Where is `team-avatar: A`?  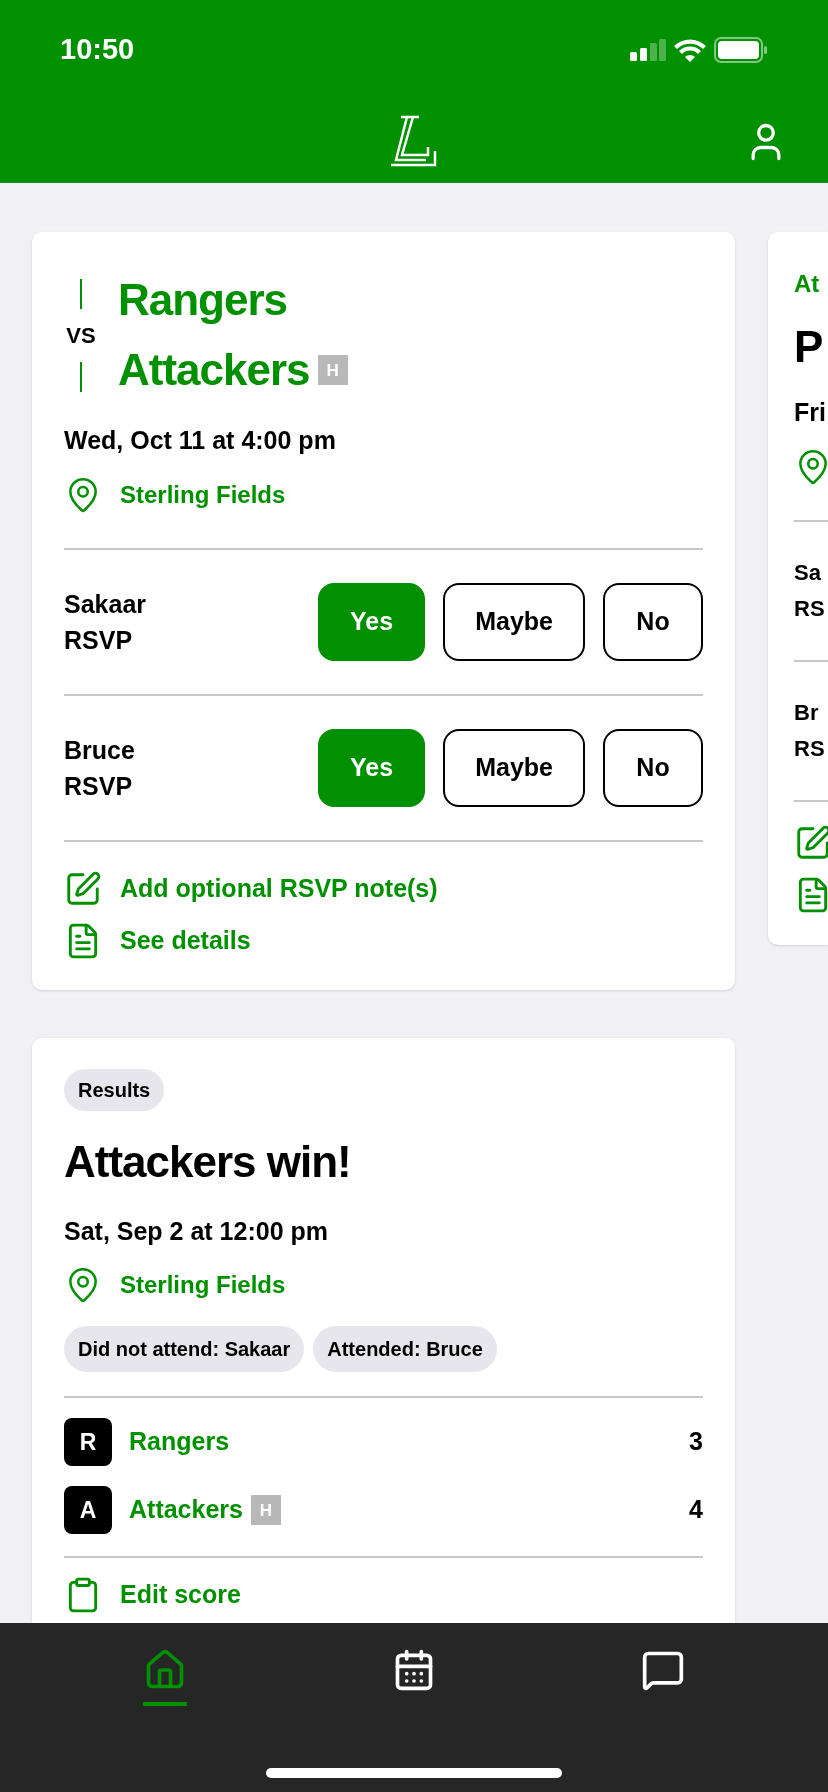
team-avatar: A is located at coordinates (88, 1510).